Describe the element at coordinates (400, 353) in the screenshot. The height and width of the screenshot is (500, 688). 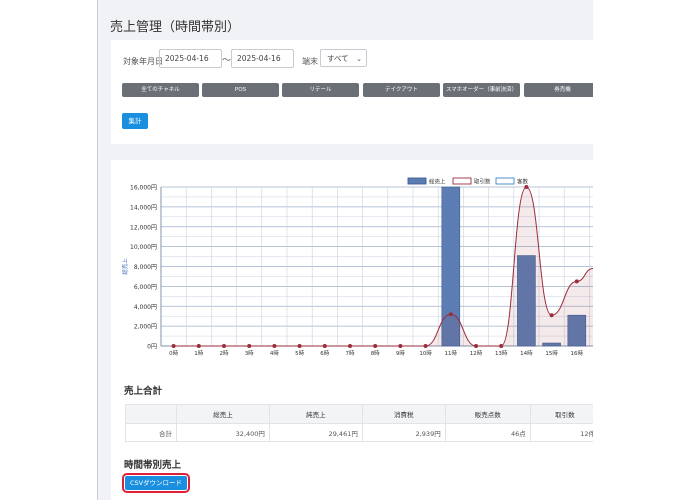
I see `x-tick-label: 9時` at that location.